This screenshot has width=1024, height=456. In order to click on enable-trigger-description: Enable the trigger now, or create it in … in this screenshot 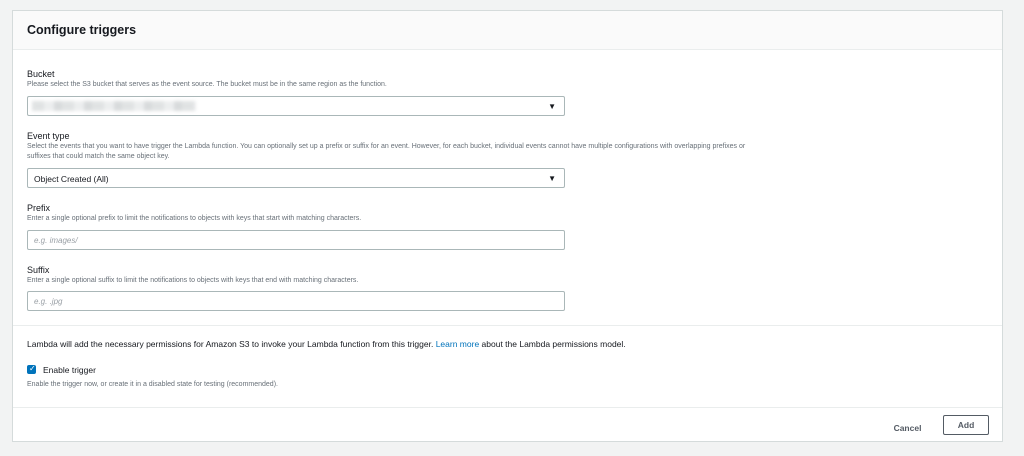, I will do `click(152, 384)`.